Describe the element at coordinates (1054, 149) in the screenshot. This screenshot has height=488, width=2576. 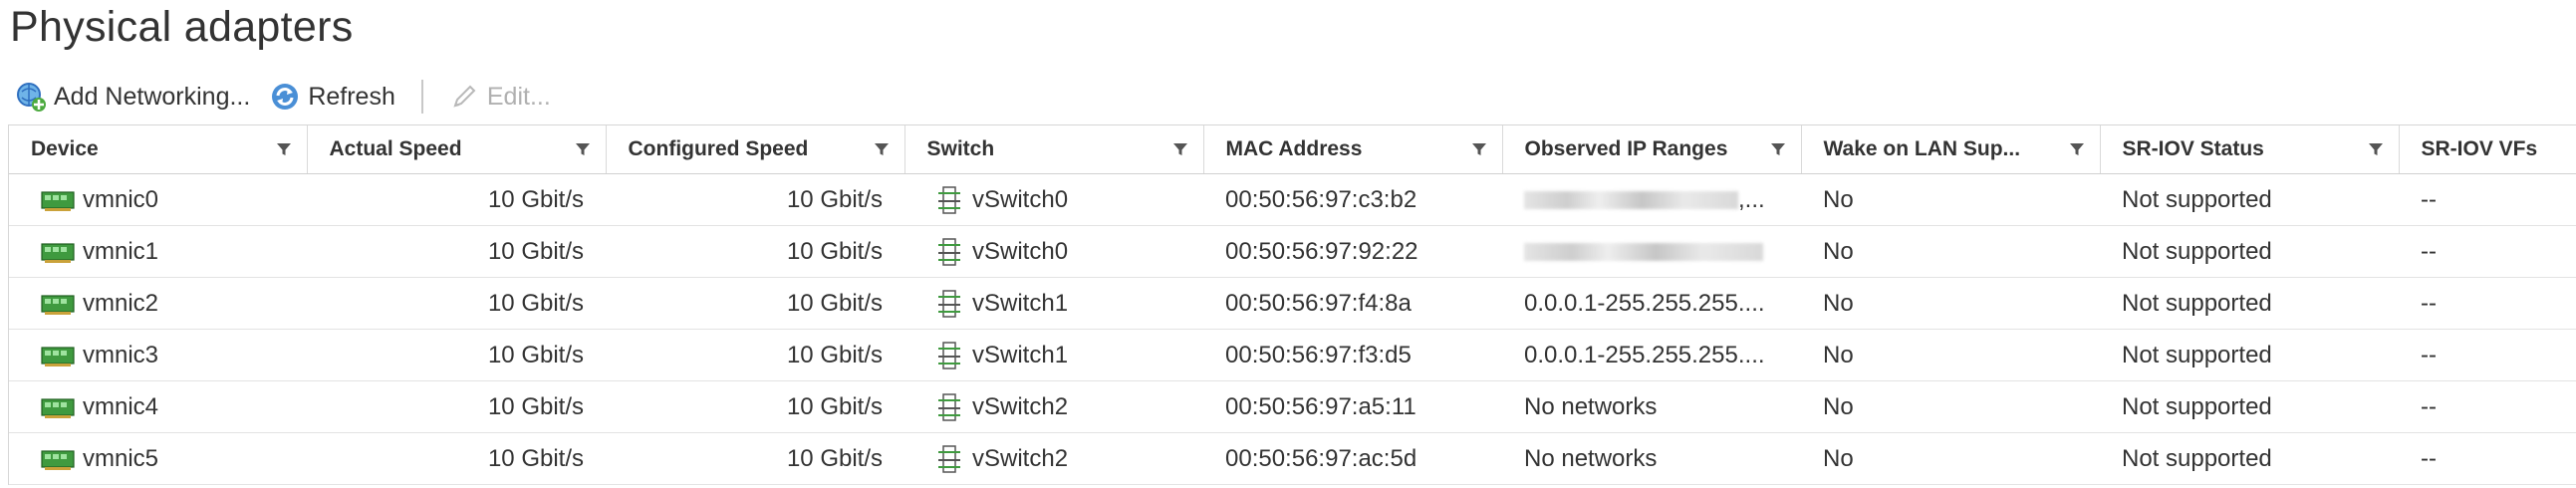
I see `column-header-switch: Switch` at that location.